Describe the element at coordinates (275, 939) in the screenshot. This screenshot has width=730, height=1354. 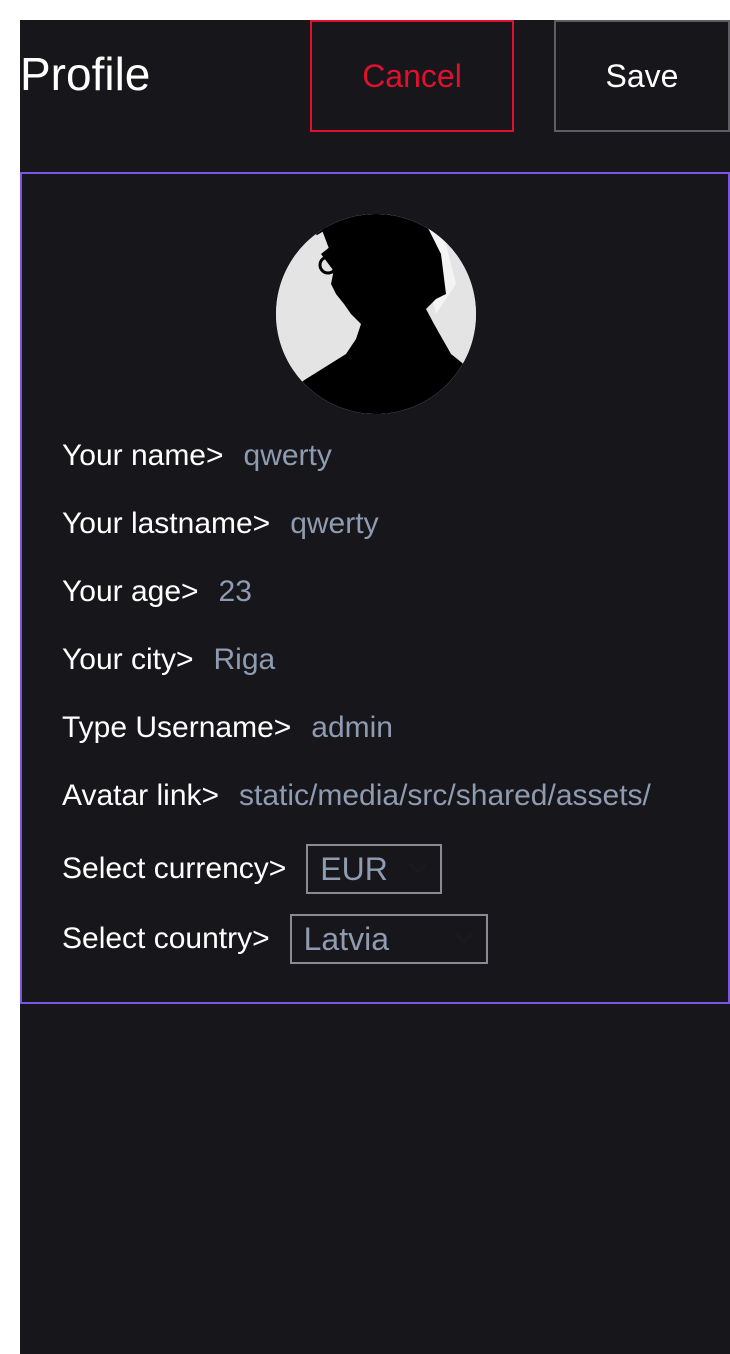
I see `country-field-row: Select country> Latvia` at that location.